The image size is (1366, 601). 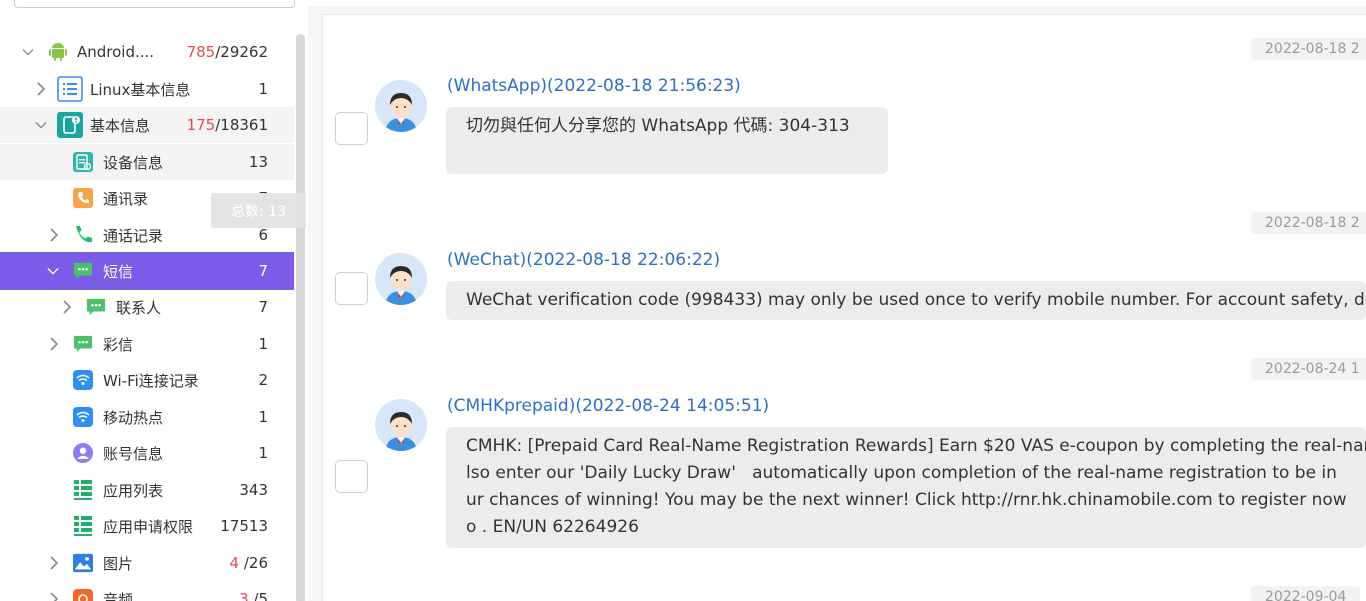 I want to click on audio-icon, so click(x=83, y=595).